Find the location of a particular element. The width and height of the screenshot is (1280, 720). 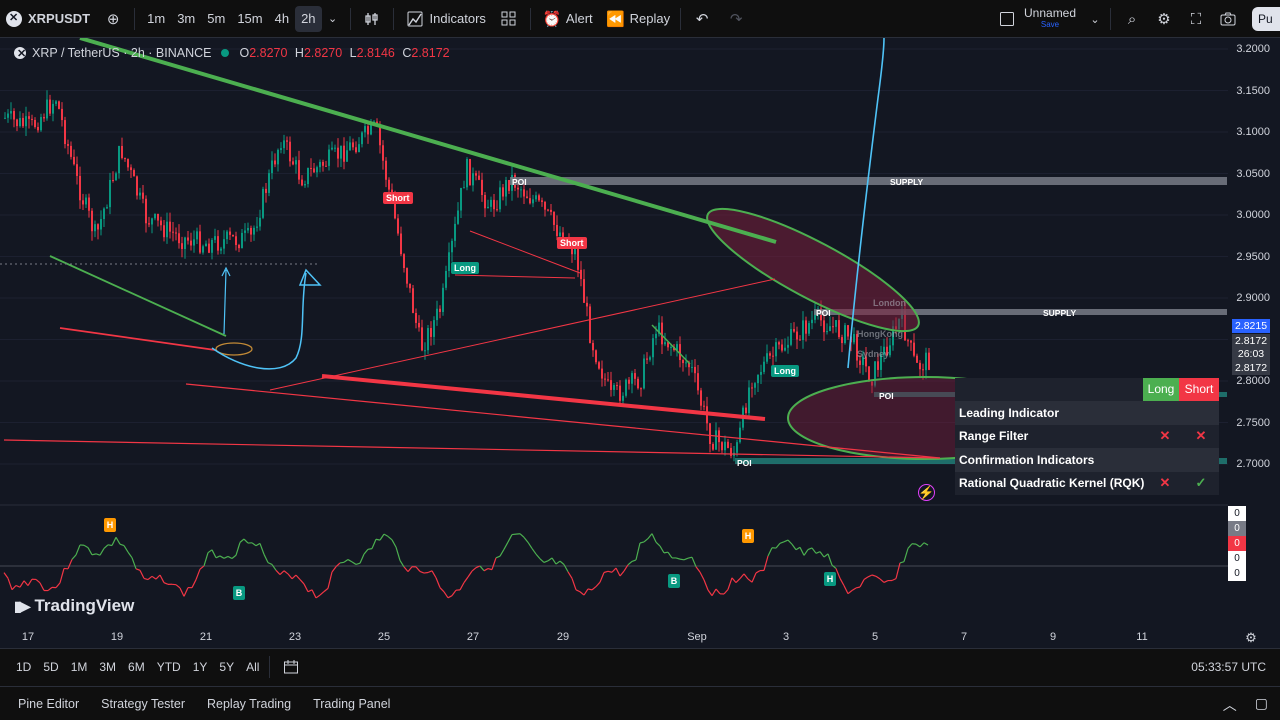

replay-button: ⏪ Replay is located at coordinates (637, 19).